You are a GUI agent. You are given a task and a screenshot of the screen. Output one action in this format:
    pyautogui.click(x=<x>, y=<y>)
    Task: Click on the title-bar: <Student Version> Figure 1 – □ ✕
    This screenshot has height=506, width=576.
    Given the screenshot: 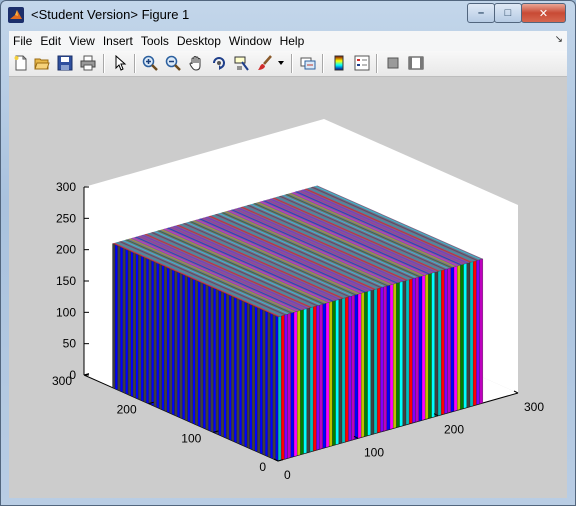 What is the action you would take?
    pyautogui.click(x=288, y=15)
    